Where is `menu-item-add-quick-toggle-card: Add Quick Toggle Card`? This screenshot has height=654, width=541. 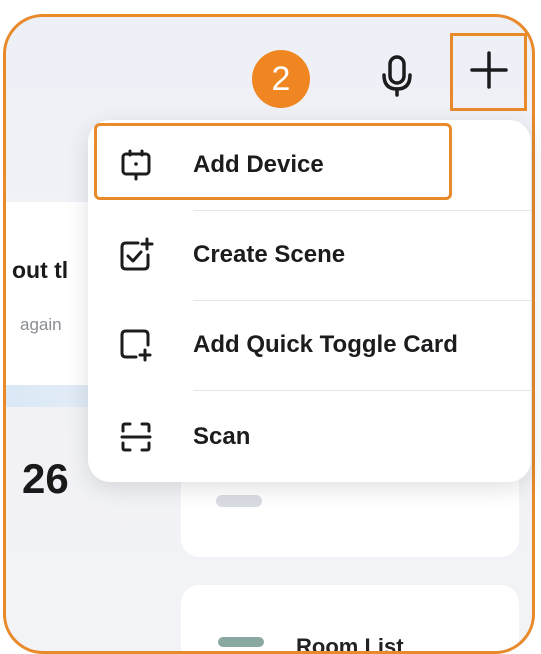
menu-item-add-quick-toggle-card: Add Quick Toggle Card is located at coordinates (309, 345).